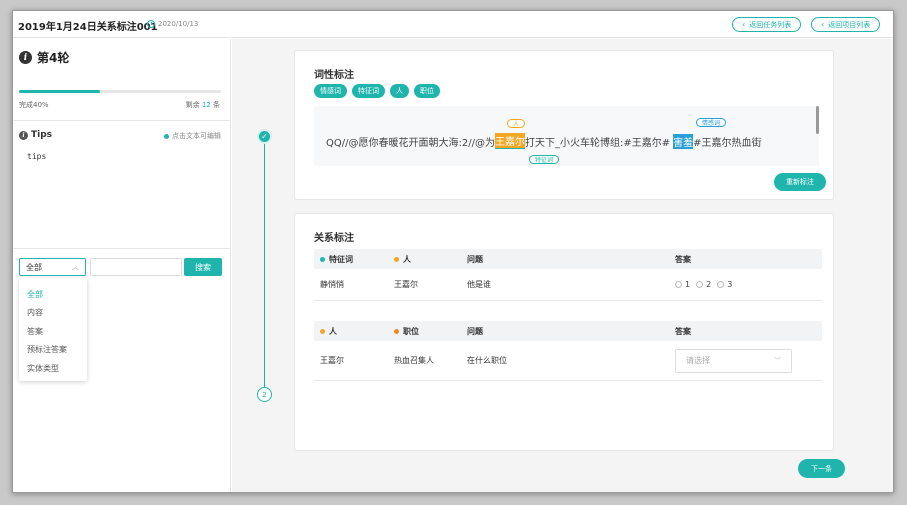  I want to click on filter-dropdown: 全部 内容 答案 预标注答案 实体类型, so click(53, 329).